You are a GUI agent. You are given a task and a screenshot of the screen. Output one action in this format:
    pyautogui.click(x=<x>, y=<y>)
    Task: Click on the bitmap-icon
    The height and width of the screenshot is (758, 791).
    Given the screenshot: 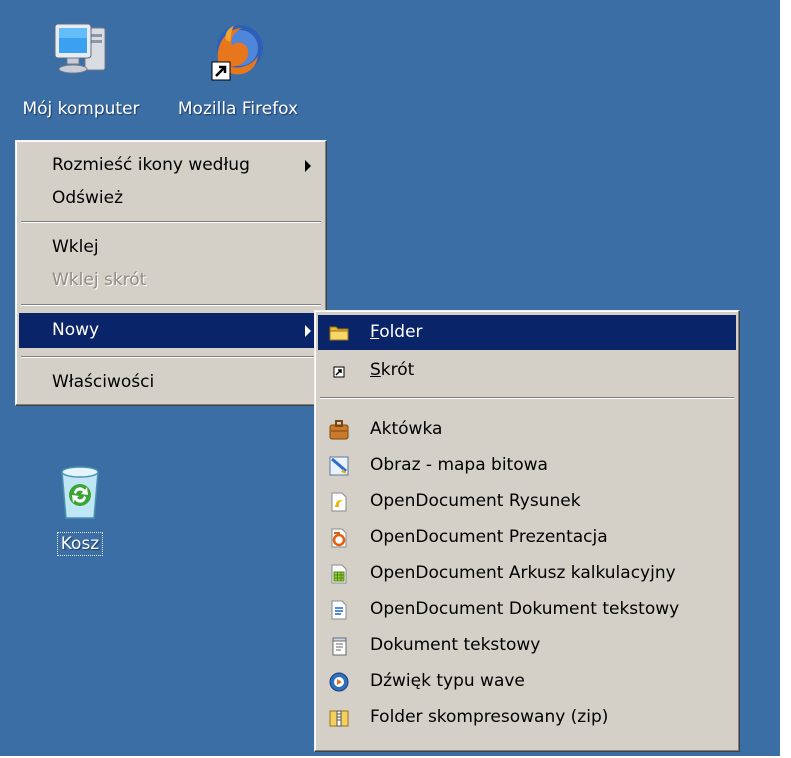 What is the action you would take?
    pyautogui.click(x=339, y=466)
    